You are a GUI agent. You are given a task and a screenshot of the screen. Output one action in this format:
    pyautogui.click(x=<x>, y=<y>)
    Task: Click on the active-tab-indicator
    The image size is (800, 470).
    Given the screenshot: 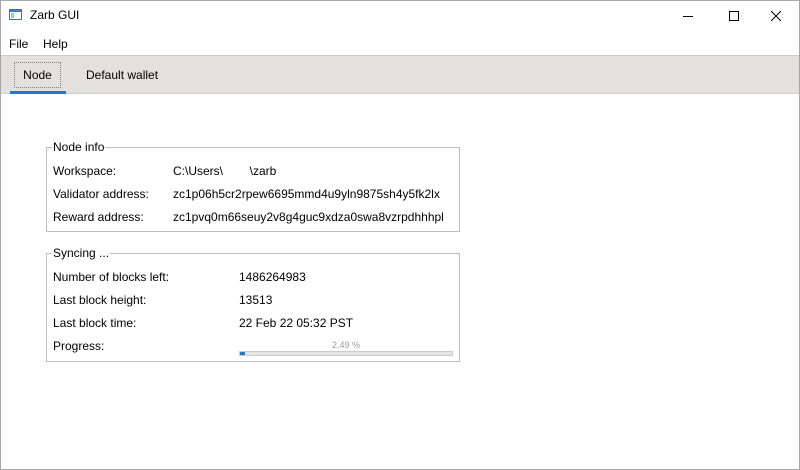 What is the action you would take?
    pyautogui.click(x=38, y=92)
    